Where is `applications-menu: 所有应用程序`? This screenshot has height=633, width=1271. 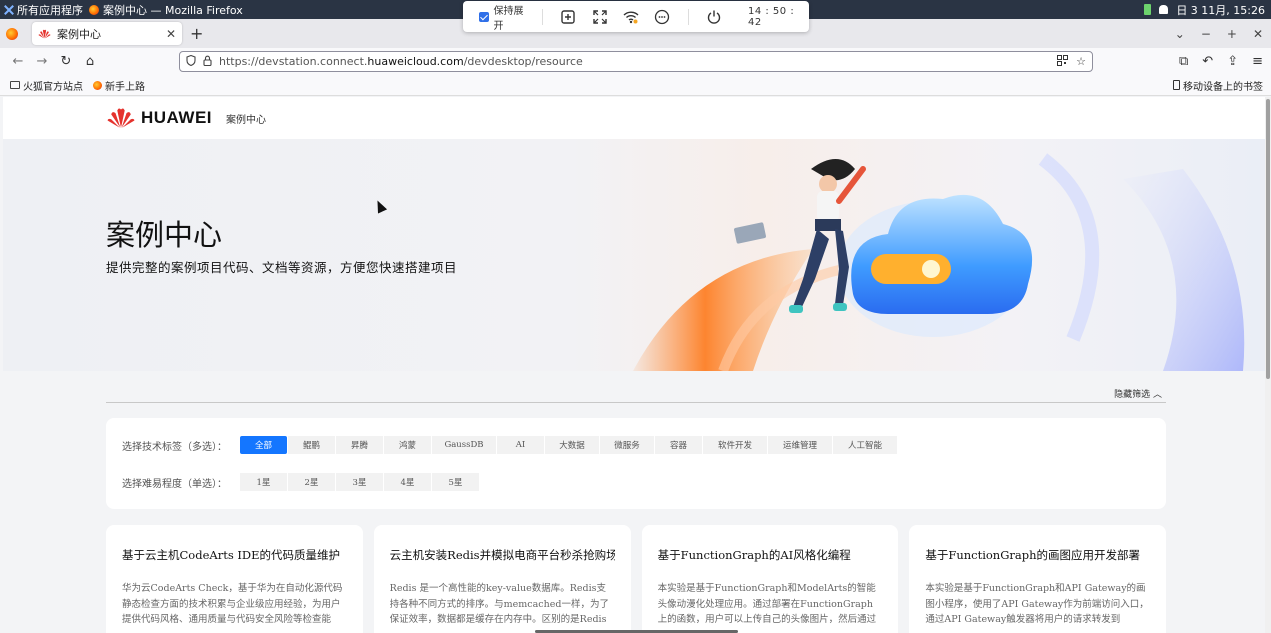
applications-menu: 所有应用程序 is located at coordinates (41, 10).